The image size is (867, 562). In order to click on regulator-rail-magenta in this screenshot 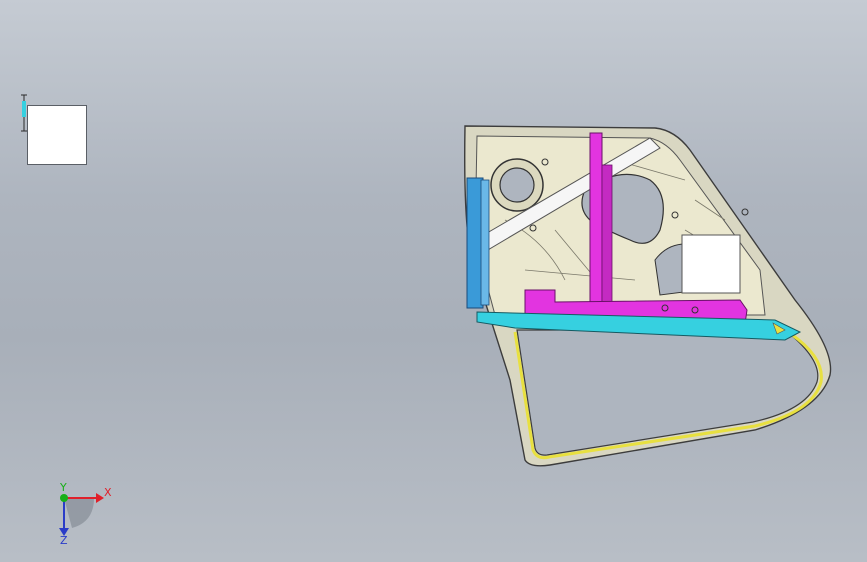, I will do `click(596, 220)`.